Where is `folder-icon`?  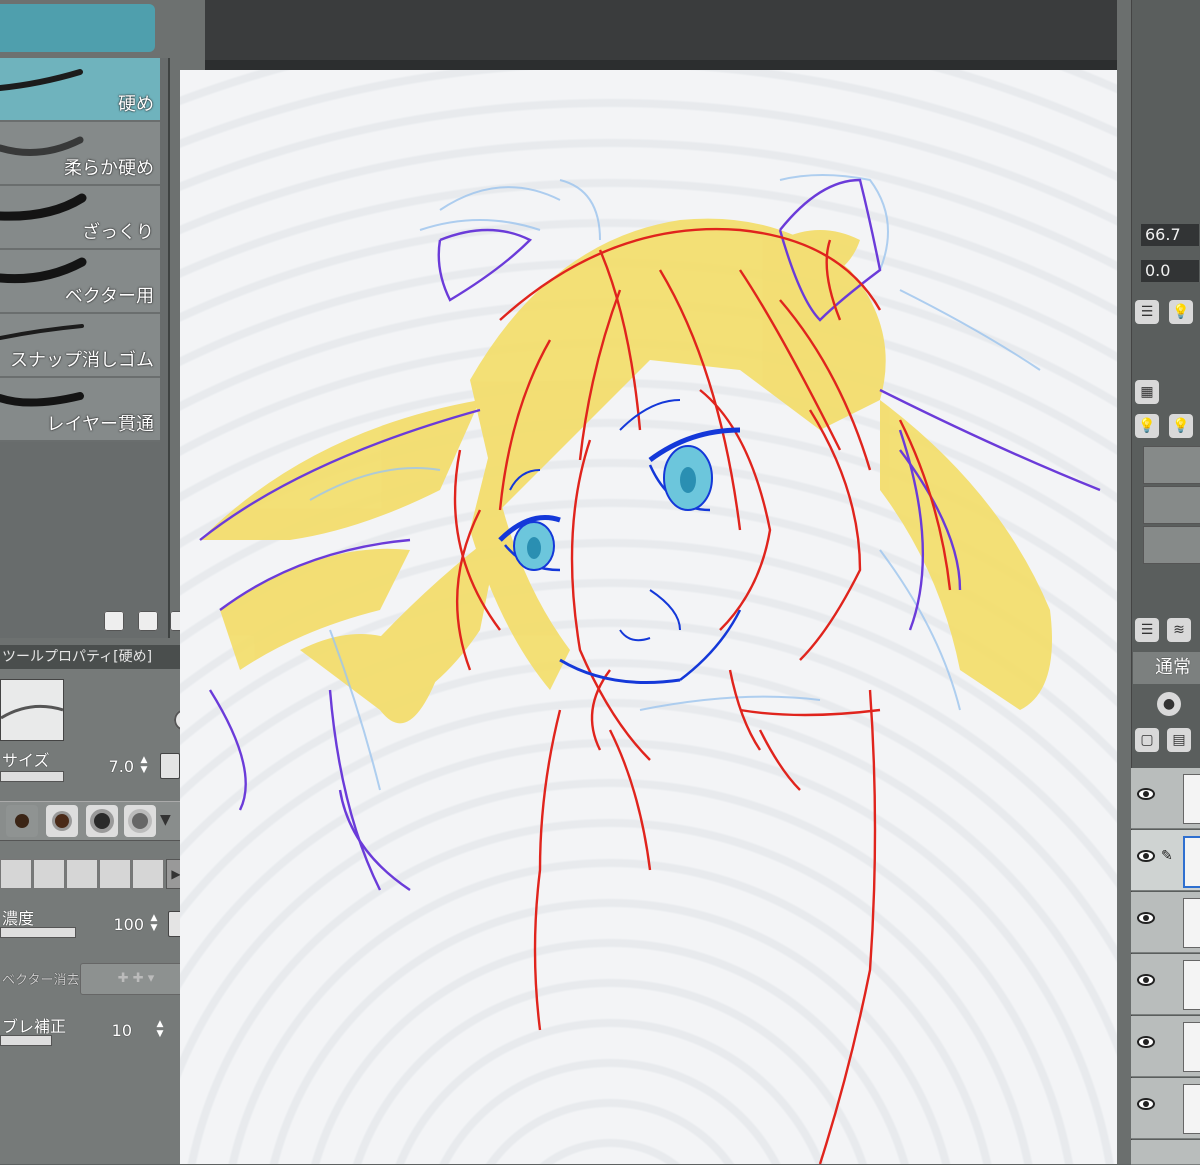
folder-icon is located at coordinates (114, 621).